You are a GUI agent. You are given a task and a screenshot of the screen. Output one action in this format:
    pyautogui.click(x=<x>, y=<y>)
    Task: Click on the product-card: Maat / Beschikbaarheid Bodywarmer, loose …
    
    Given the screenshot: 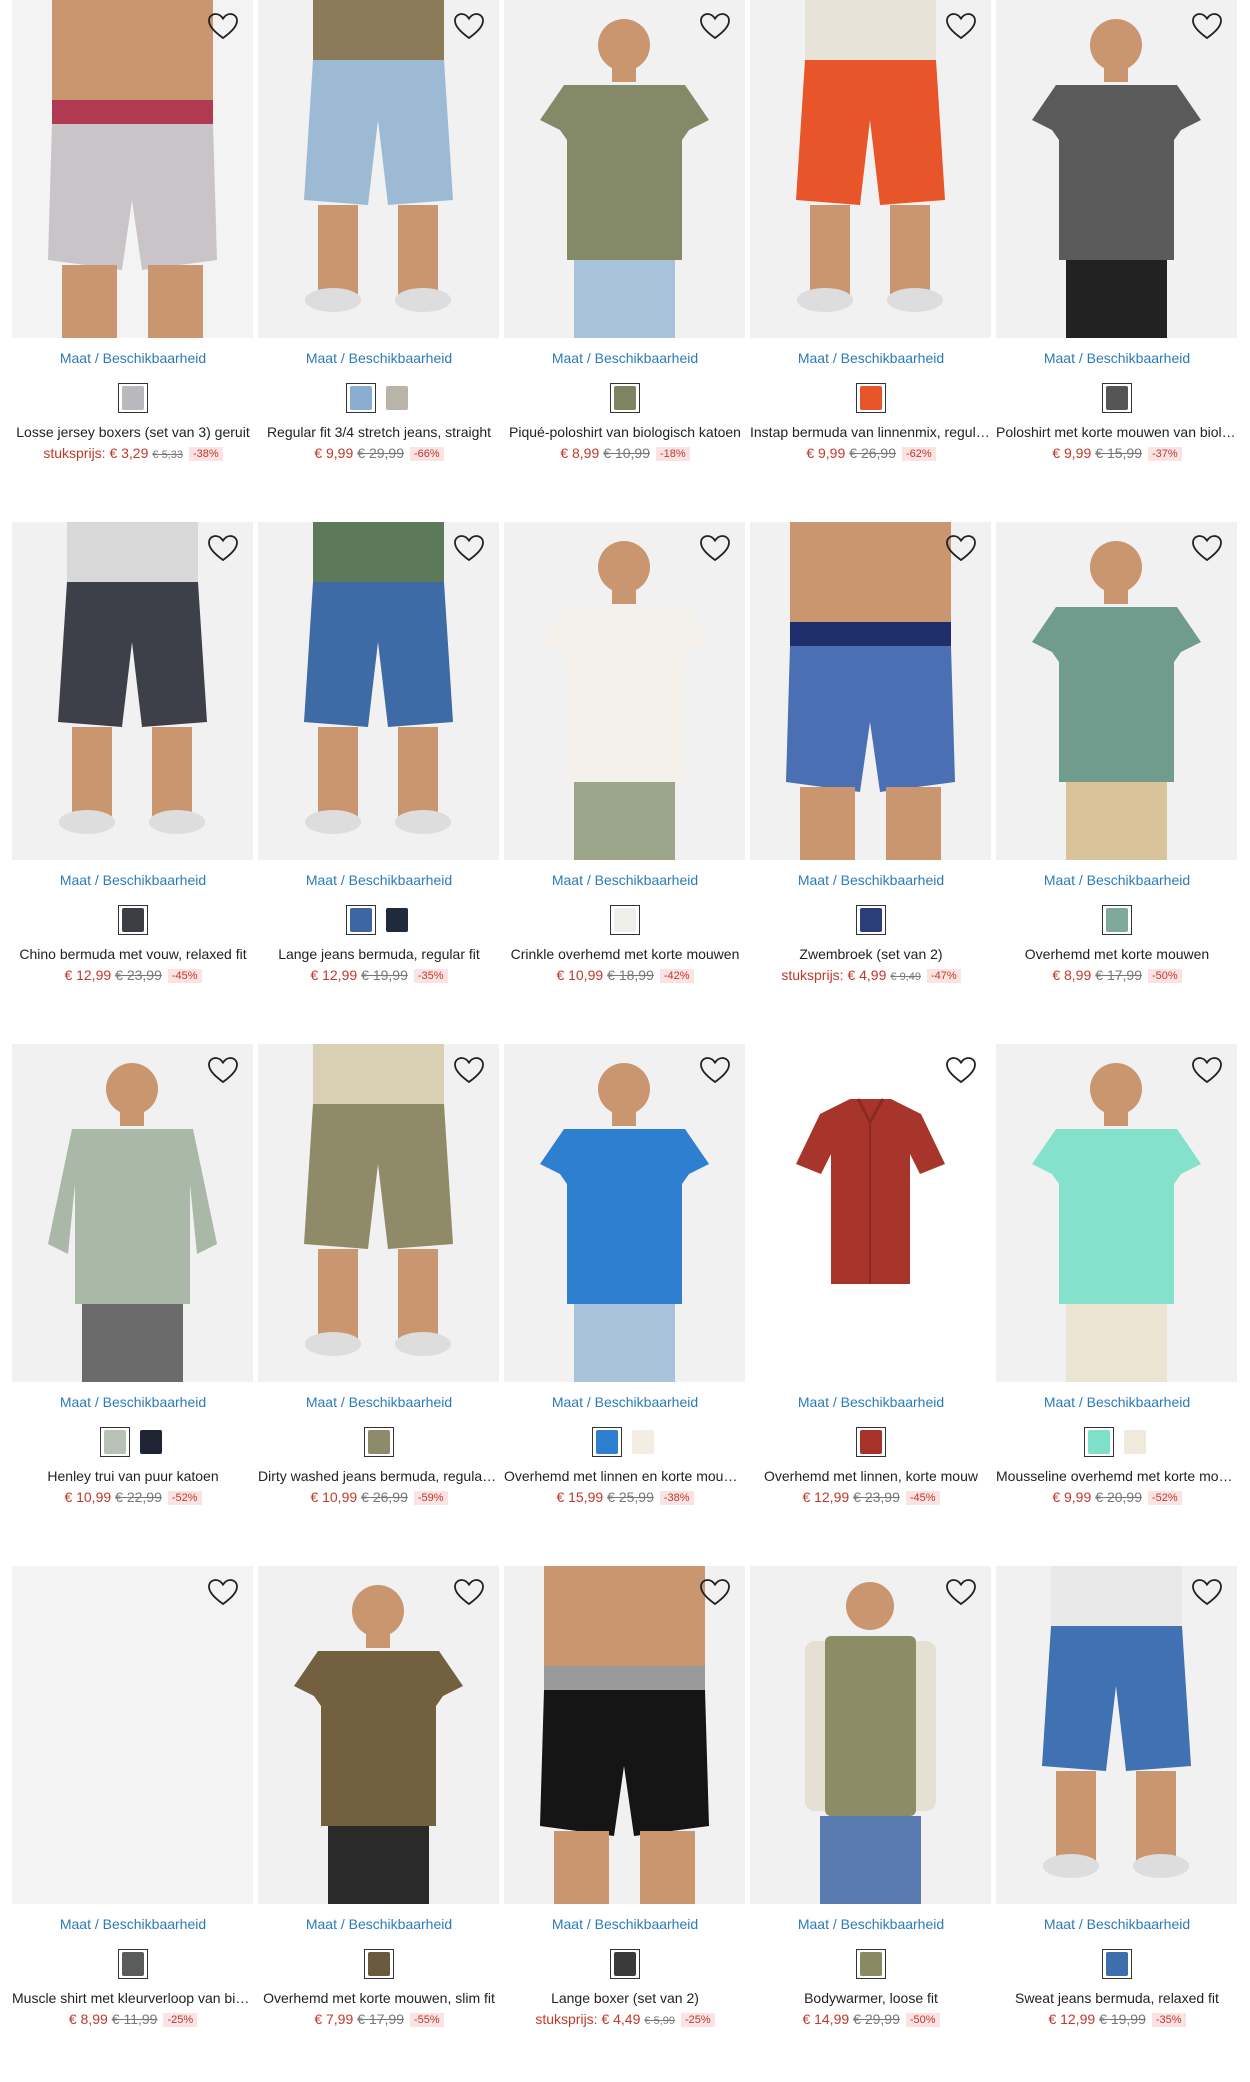 What is the action you would take?
    pyautogui.click(x=871, y=1824)
    